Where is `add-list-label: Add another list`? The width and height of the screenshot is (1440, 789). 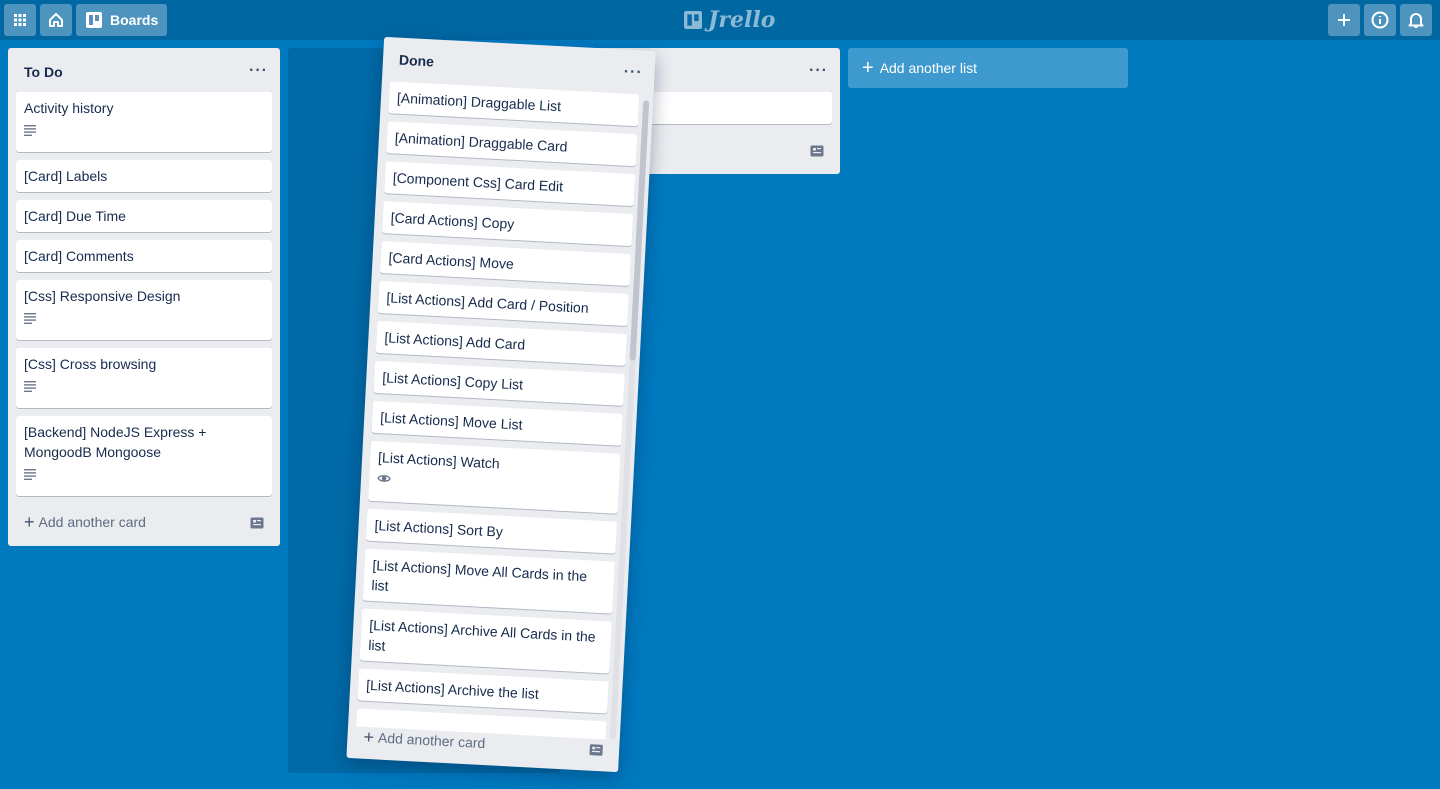
add-list-label: Add another list is located at coordinates (928, 68).